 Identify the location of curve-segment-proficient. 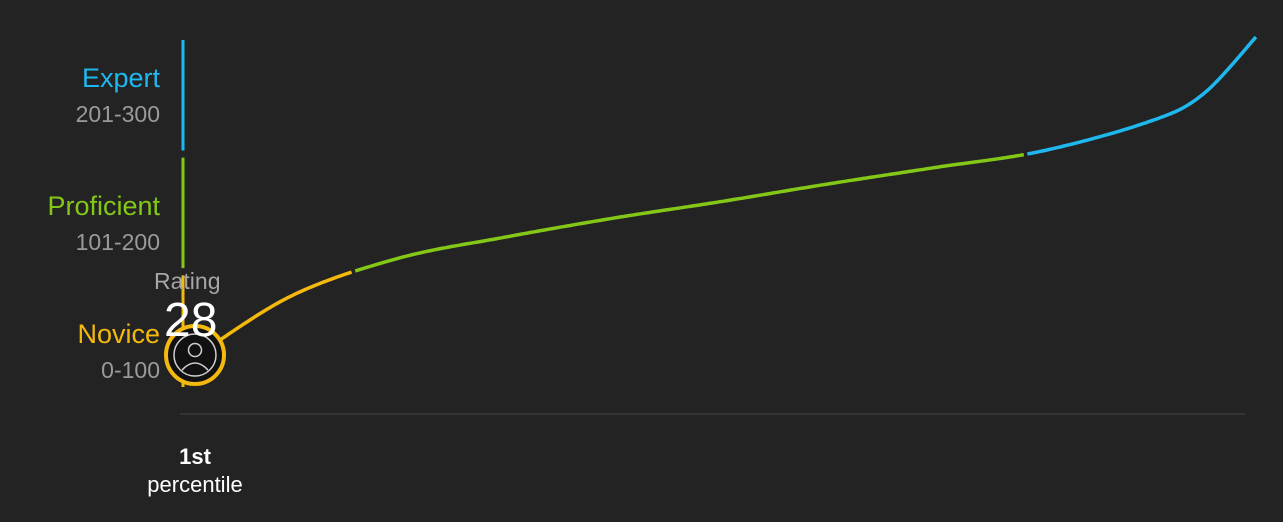
(689, 212).